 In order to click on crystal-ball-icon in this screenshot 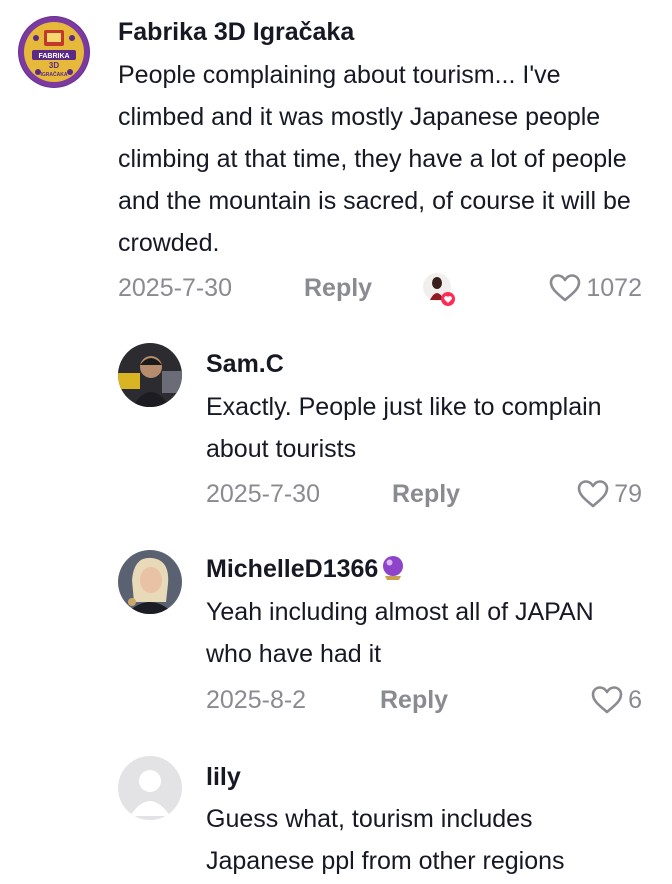, I will do `click(393, 571)`.